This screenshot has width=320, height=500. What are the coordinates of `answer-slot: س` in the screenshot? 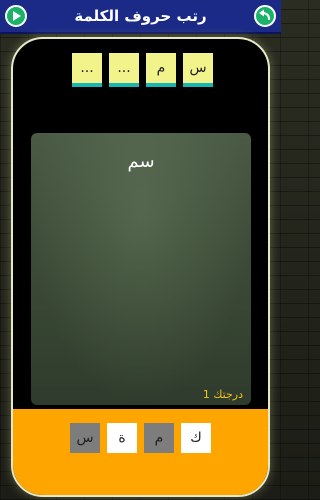 It's located at (198, 70).